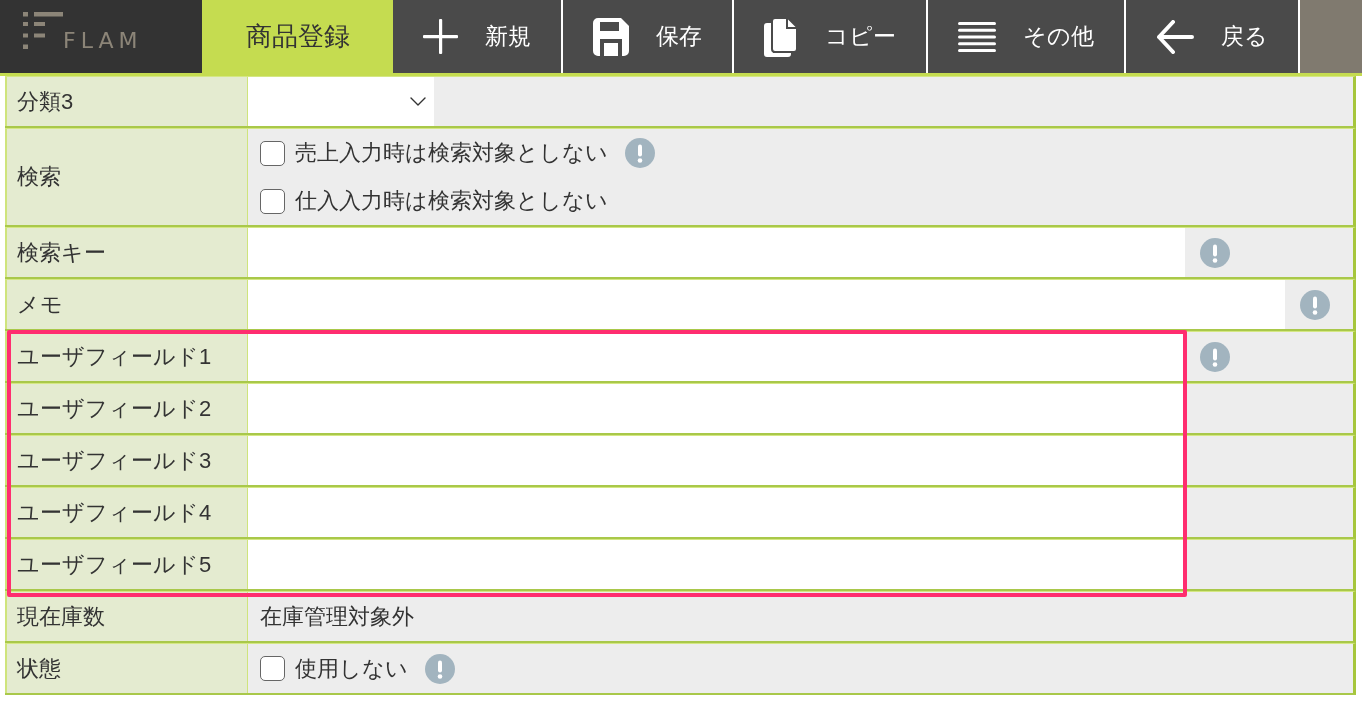 The height and width of the screenshot is (704, 1362). Describe the element at coordinates (451, 201) in the screenshot. I see `checkbox-label: 仕入入力時は検索対象としない` at that location.